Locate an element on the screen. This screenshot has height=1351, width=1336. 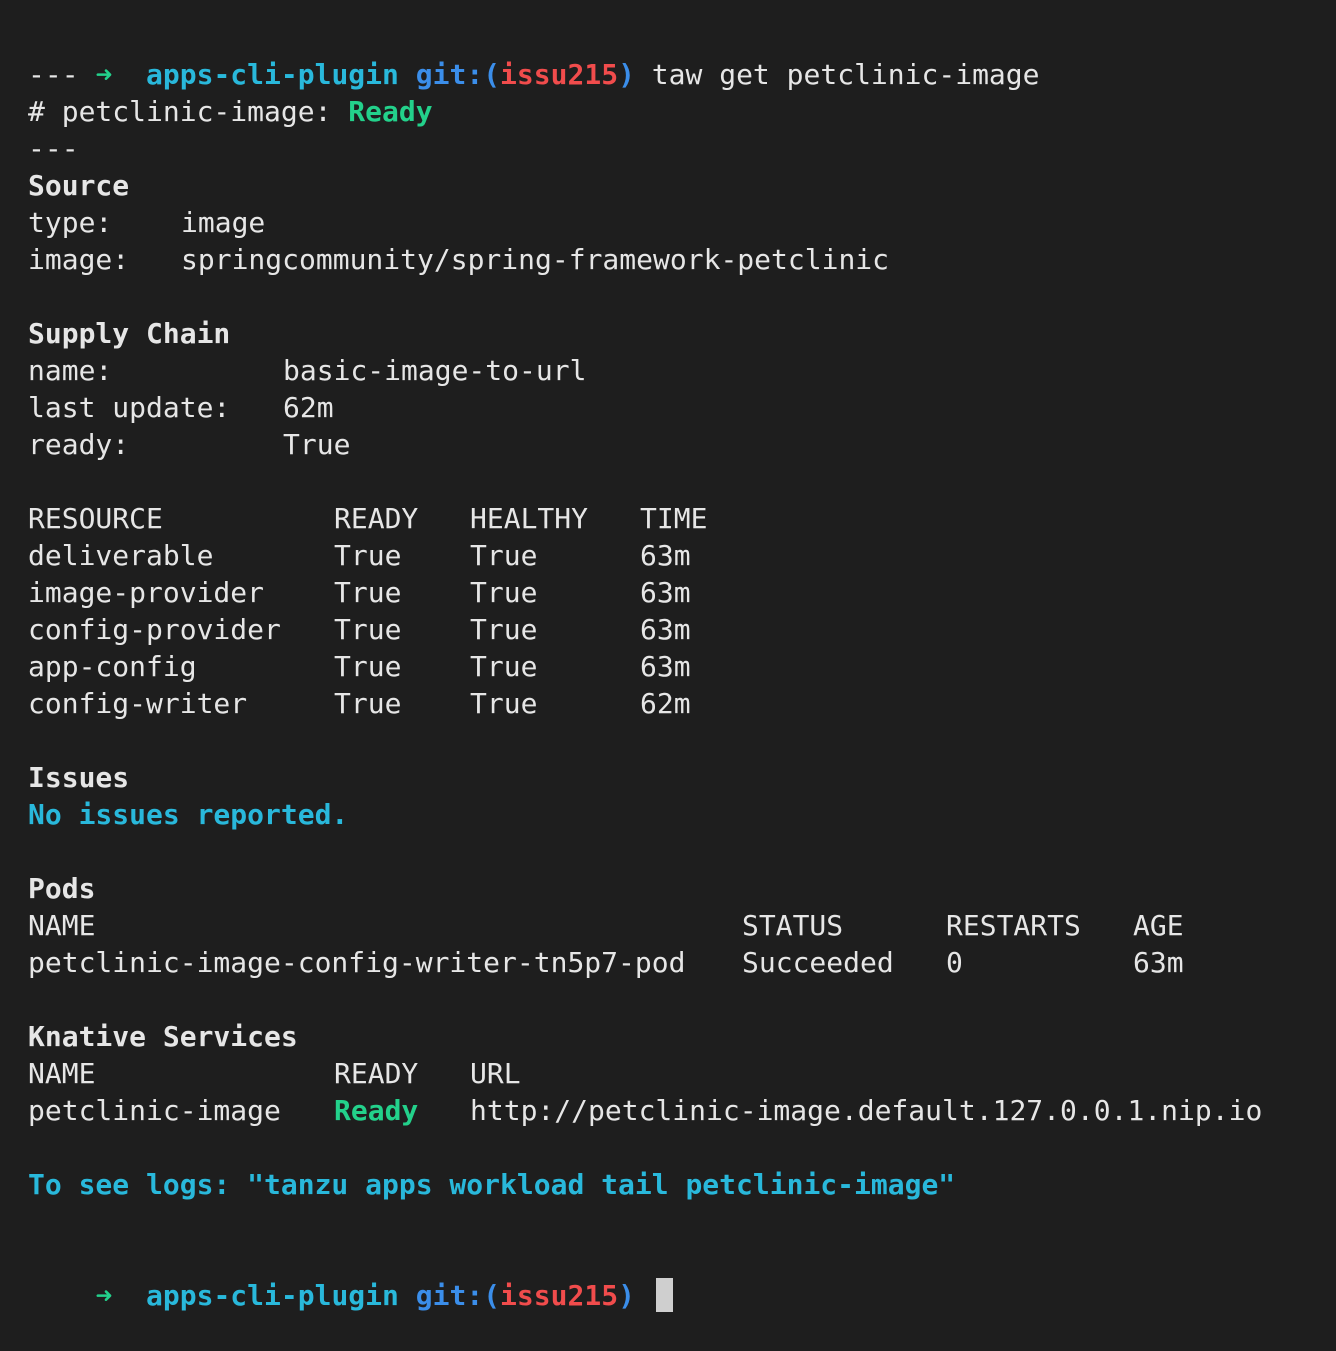
pods-header-status: STATUS is located at coordinates (793, 925).